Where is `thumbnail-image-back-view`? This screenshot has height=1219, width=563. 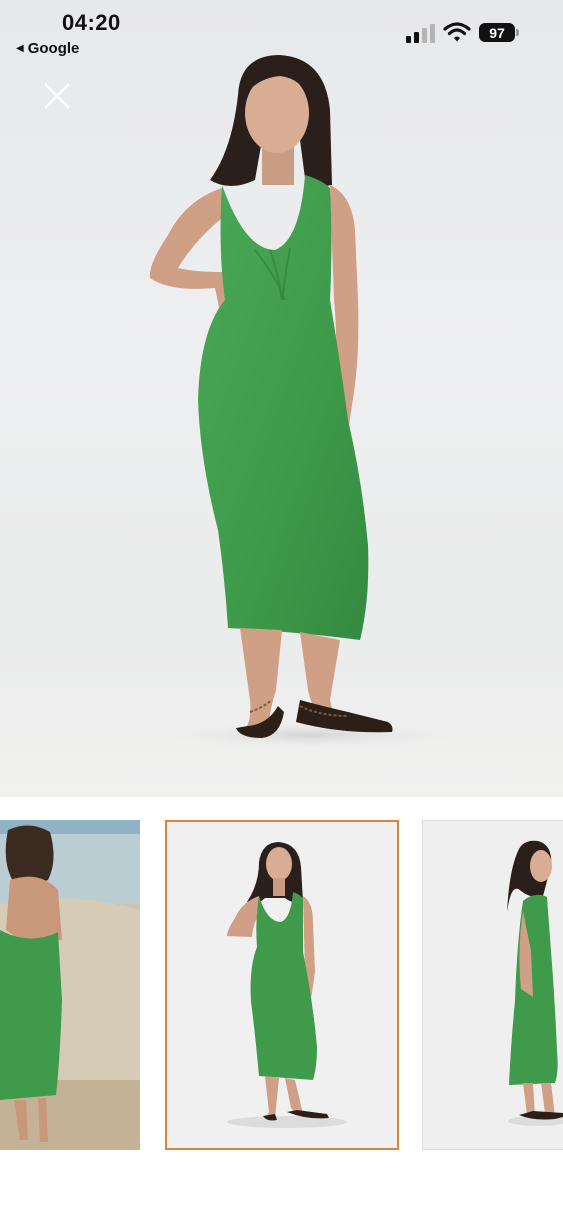 thumbnail-image-back-view is located at coordinates (70, 985).